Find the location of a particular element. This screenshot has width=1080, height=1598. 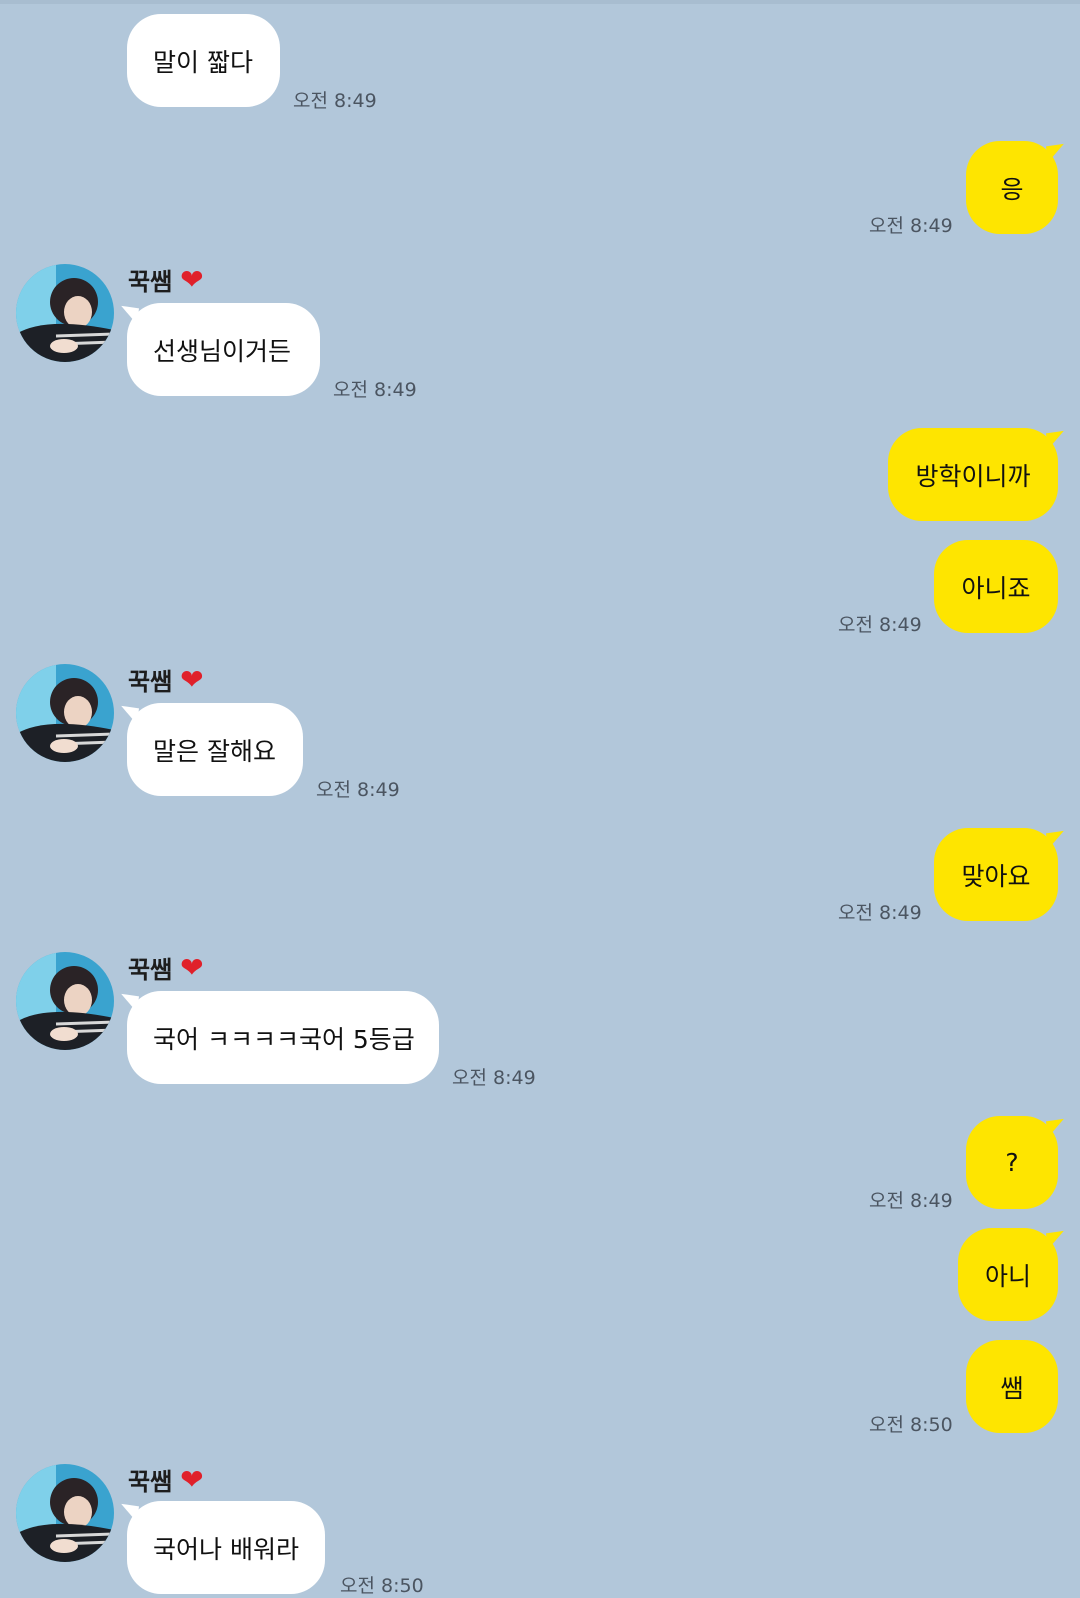

message-bubble-incoming: 말은 잘해요 is located at coordinates (215, 749).